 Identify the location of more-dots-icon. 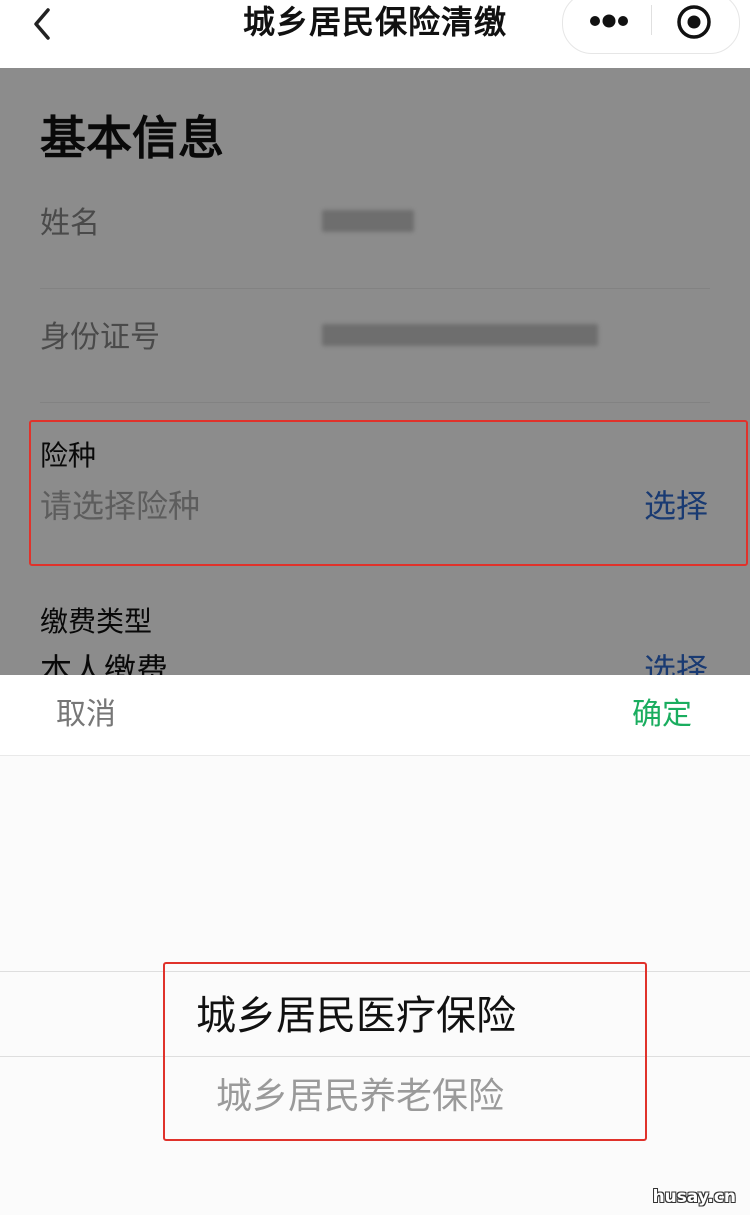
(609, 21).